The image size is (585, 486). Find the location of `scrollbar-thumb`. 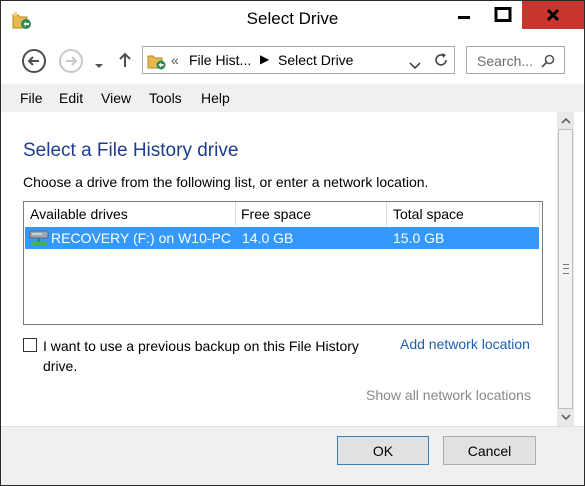

scrollbar-thumb is located at coordinates (565, 269).